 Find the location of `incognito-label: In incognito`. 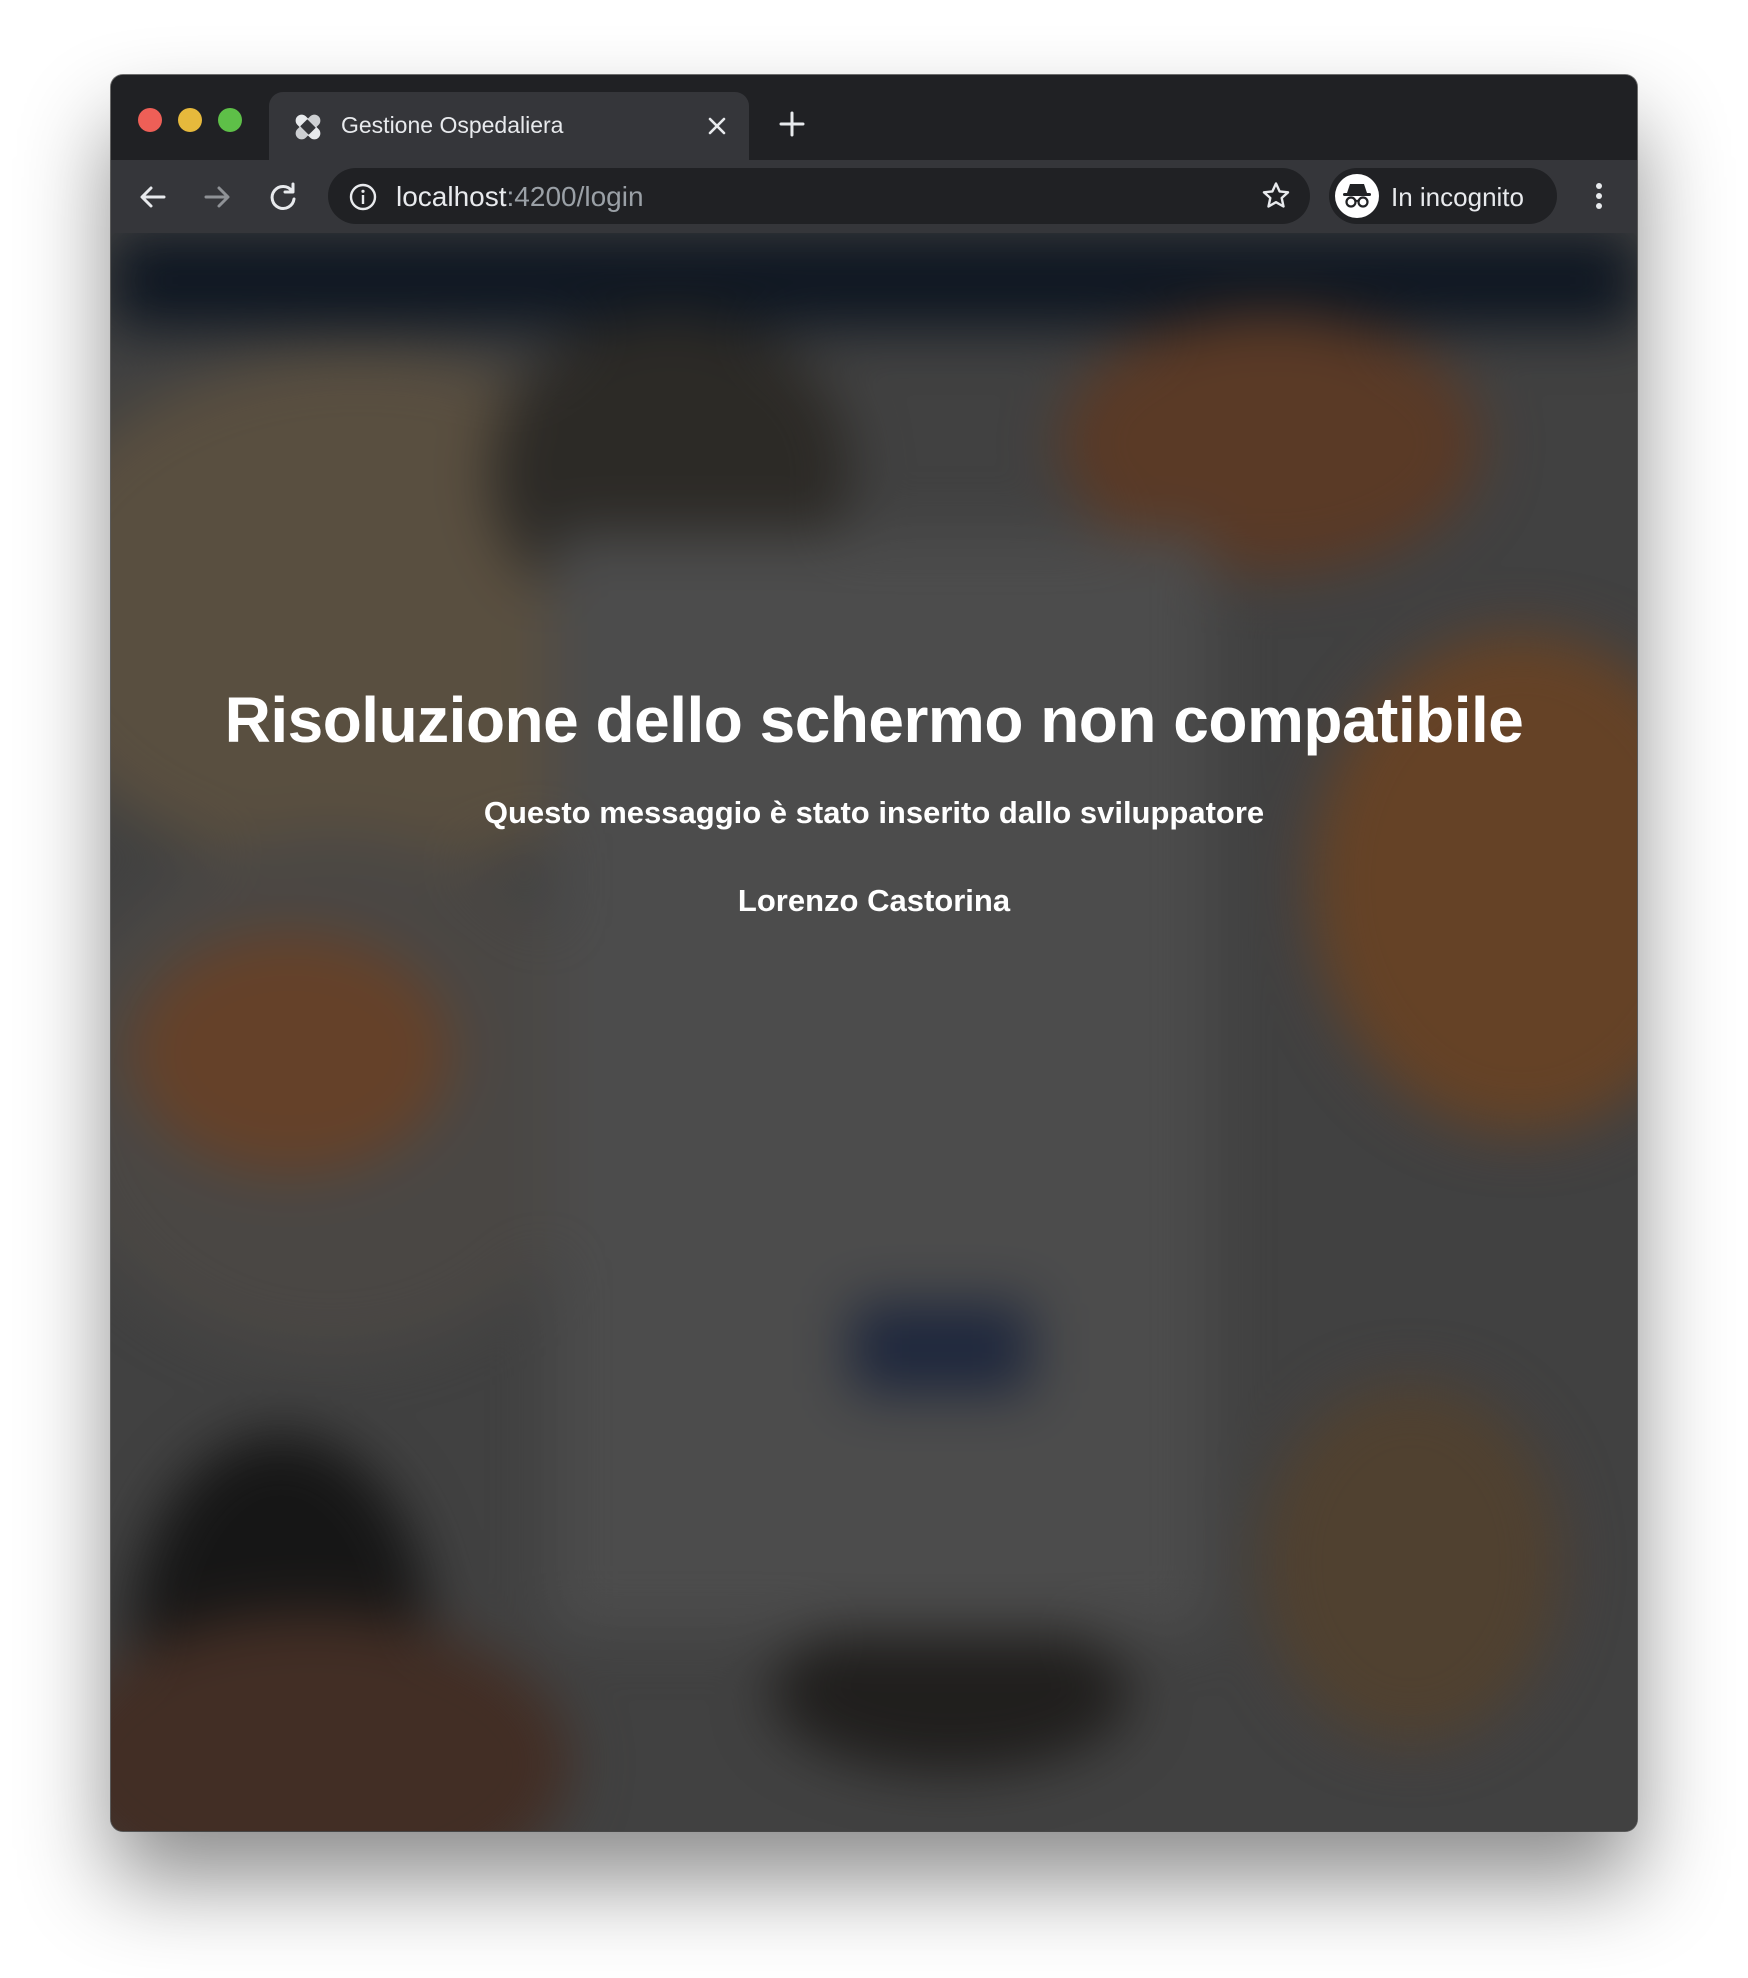

incognito-label: In incognito is located at coordinates (1457, 197).